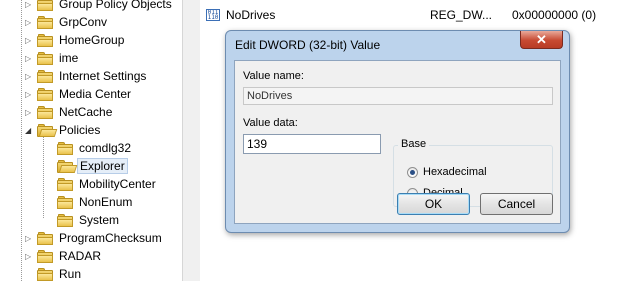  I want to click on close-icon: ✕, so click(541, 39).